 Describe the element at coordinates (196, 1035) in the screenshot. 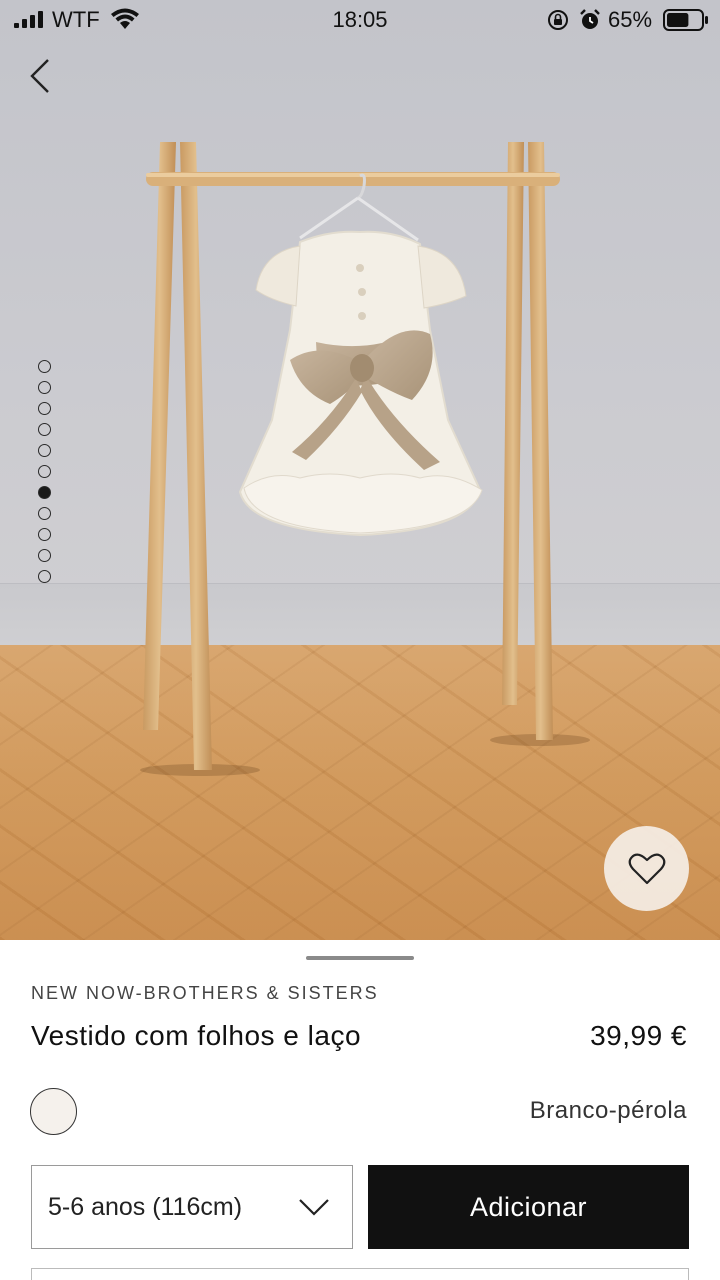

I see `product-name: Vestido com folhos e laço` at that location.